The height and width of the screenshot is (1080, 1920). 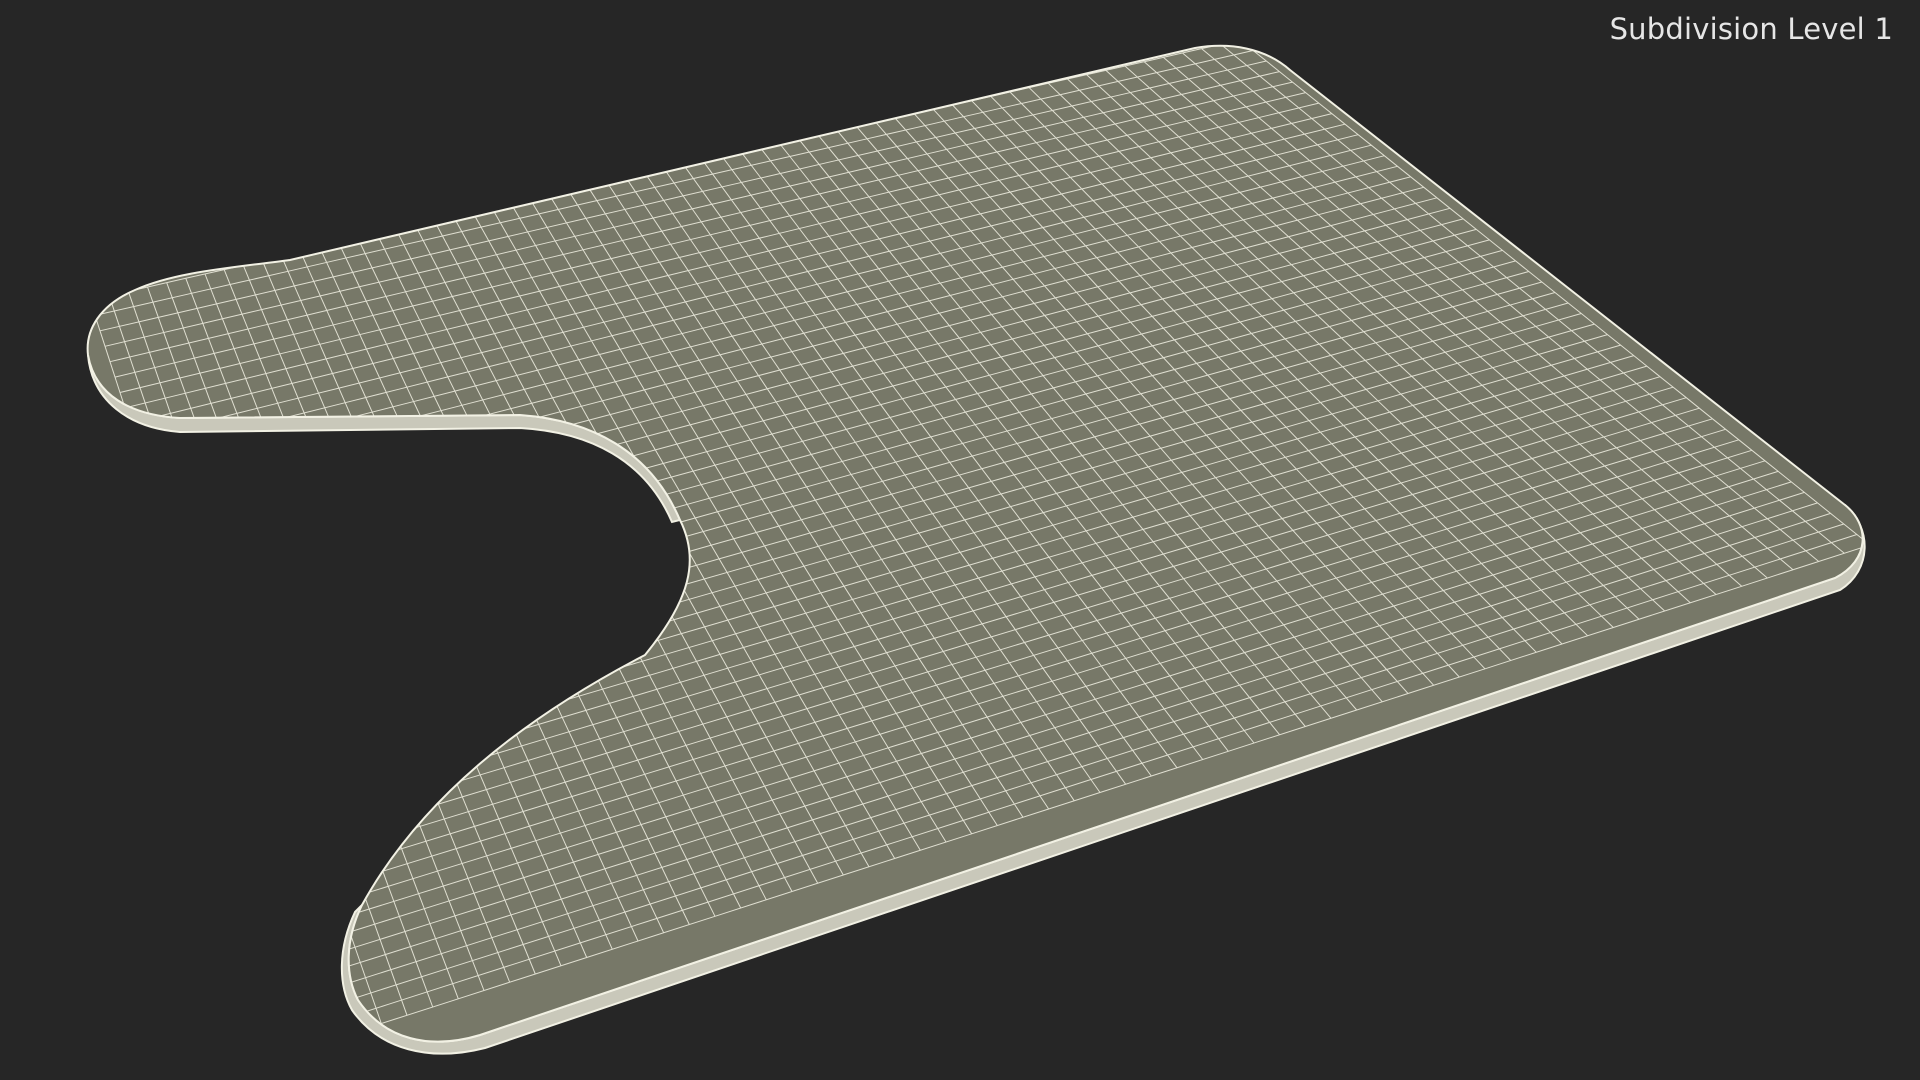 What do you see at coordinates (1751, 29) in the screenshot?
I see `subdivision-level-label: Subdivision Level 1` at bounding box center [1751, 29].